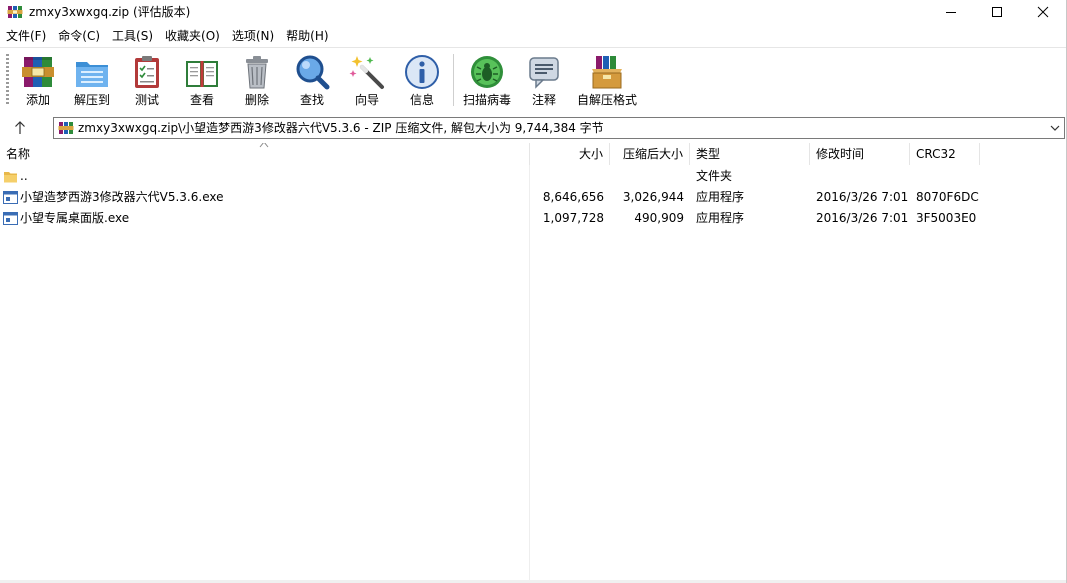 The height and width of the screenshot is (583, 1067). Describe the element at coordinates (650, 154) in the screenshot. I see `column-header-packed: 压缩后大小` at that location.